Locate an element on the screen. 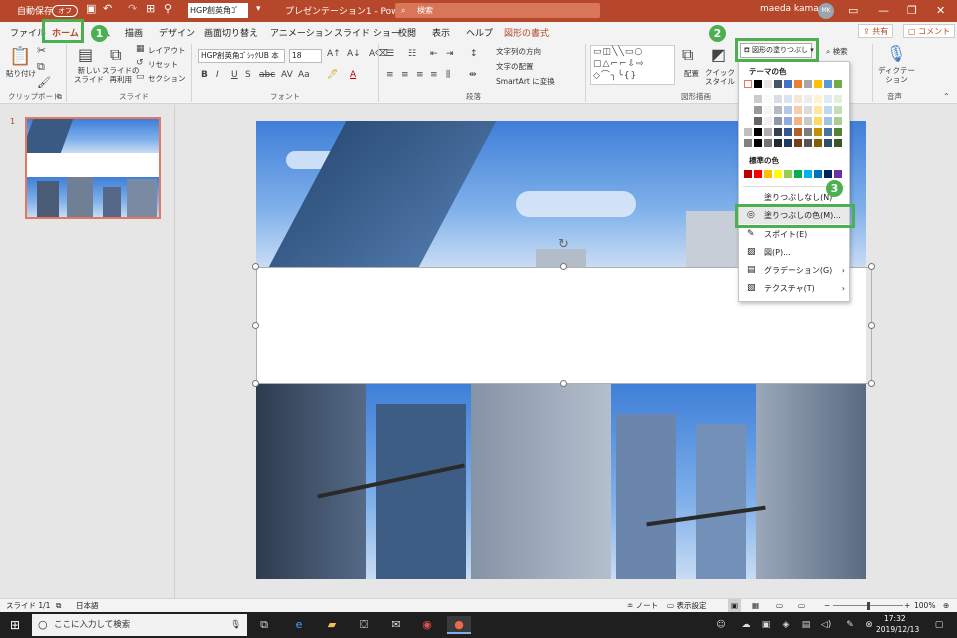  paste-label: 貼り付け is located at coordinates (21, 73).